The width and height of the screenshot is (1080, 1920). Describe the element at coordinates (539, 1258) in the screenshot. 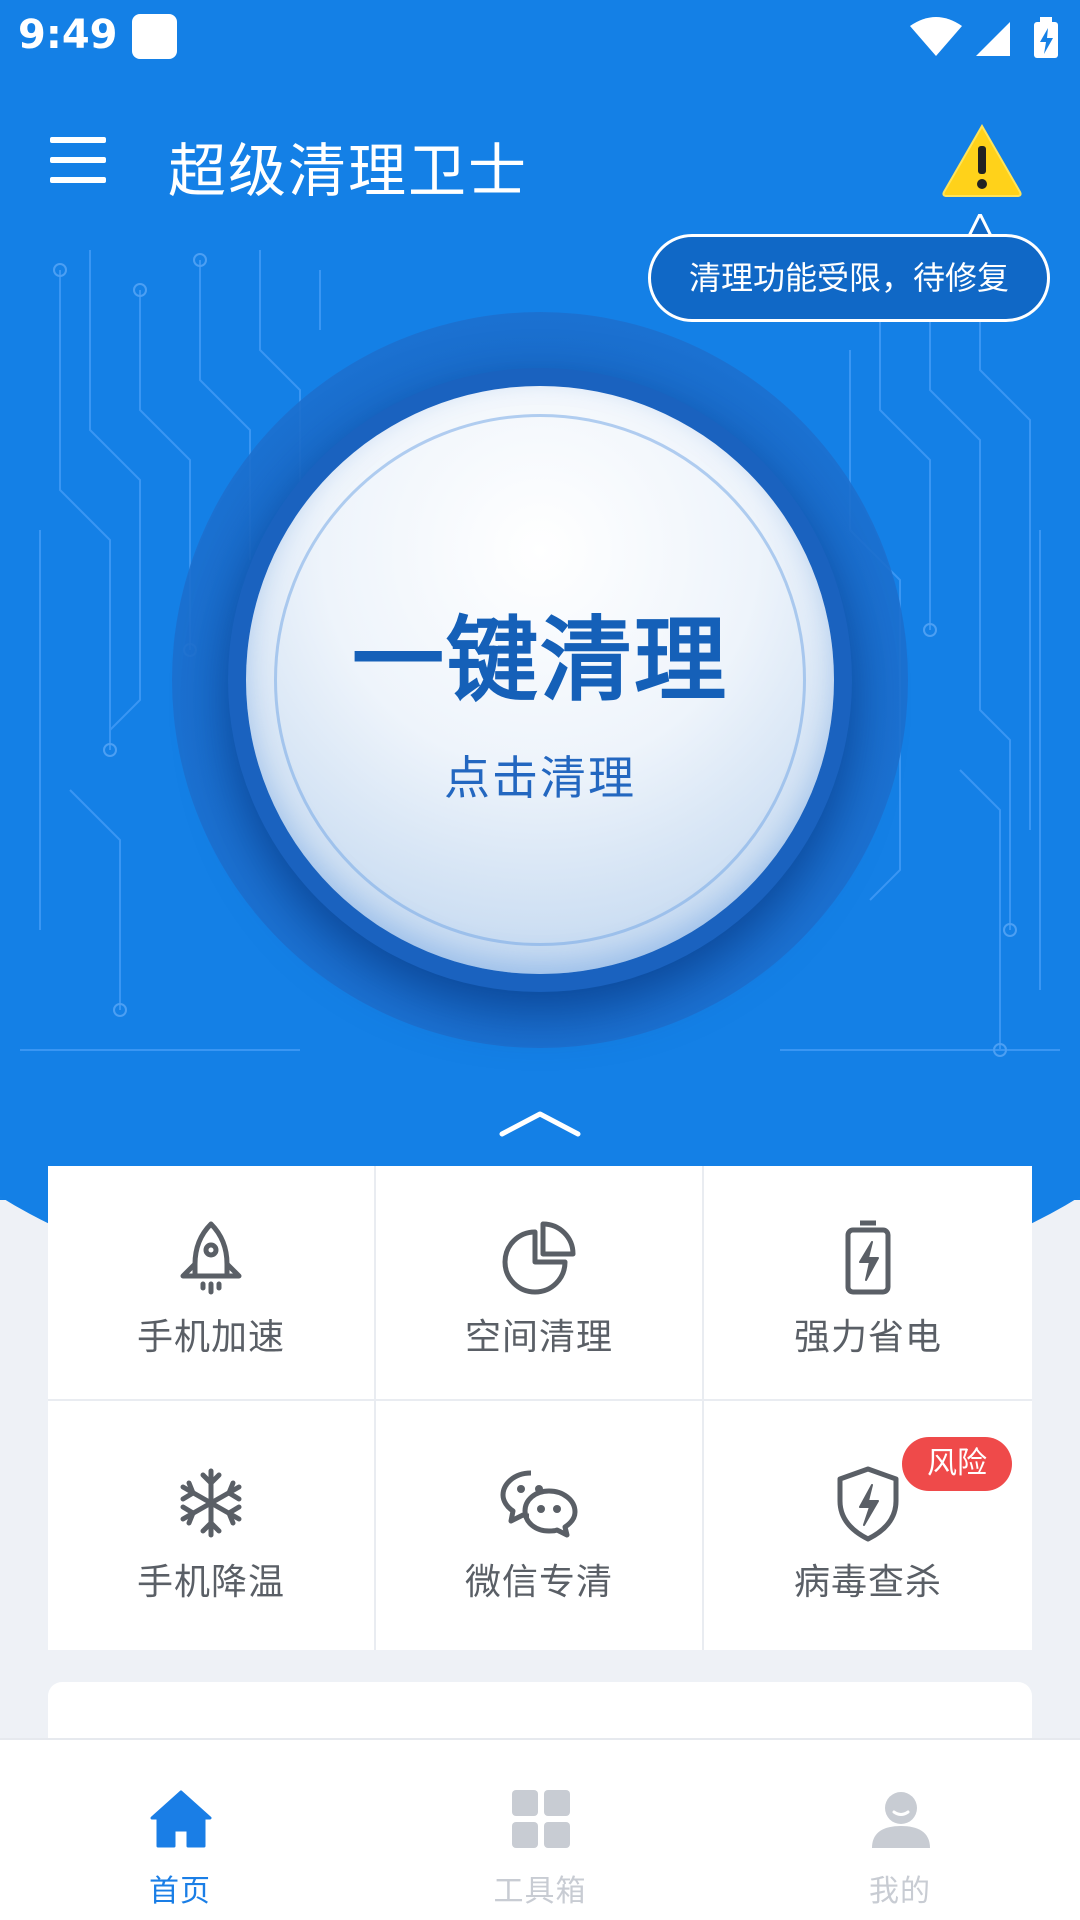

I see `pie-chart-icon` at that location.